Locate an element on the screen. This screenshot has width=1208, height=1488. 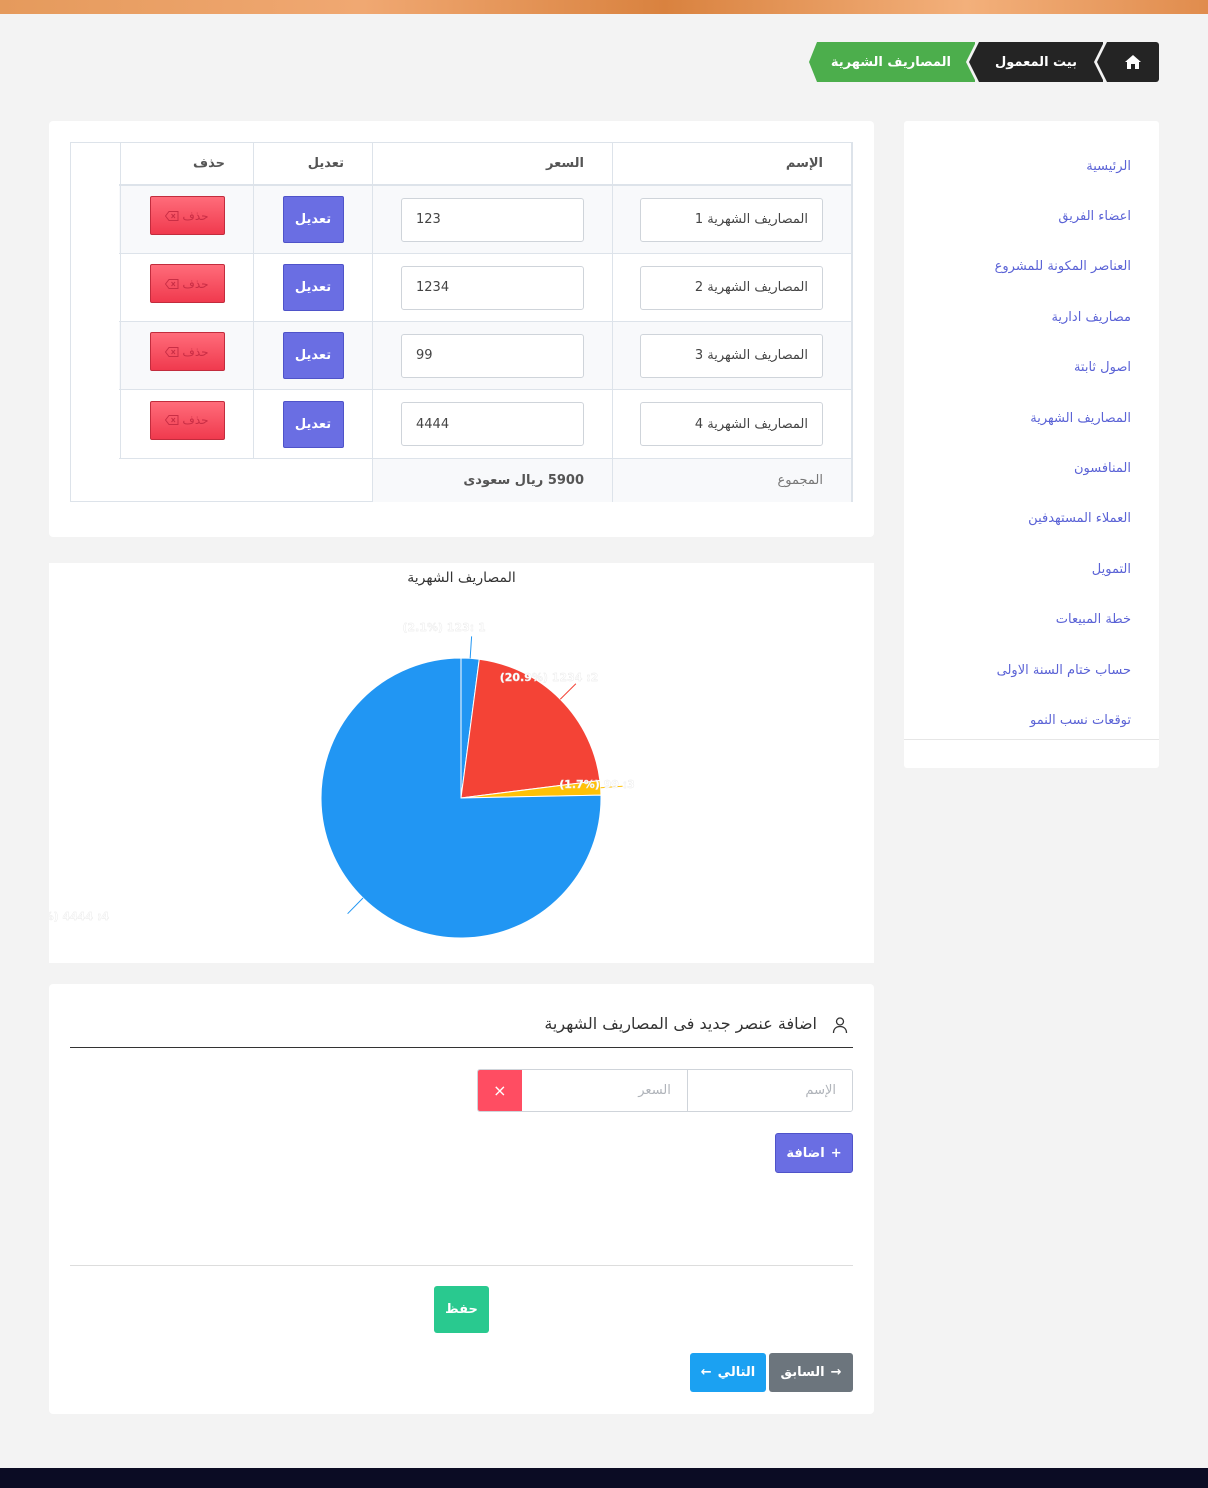
table-row: المصاريف الشهرية 2 1234 تعديل حذف is located at coordinates (485, 288).